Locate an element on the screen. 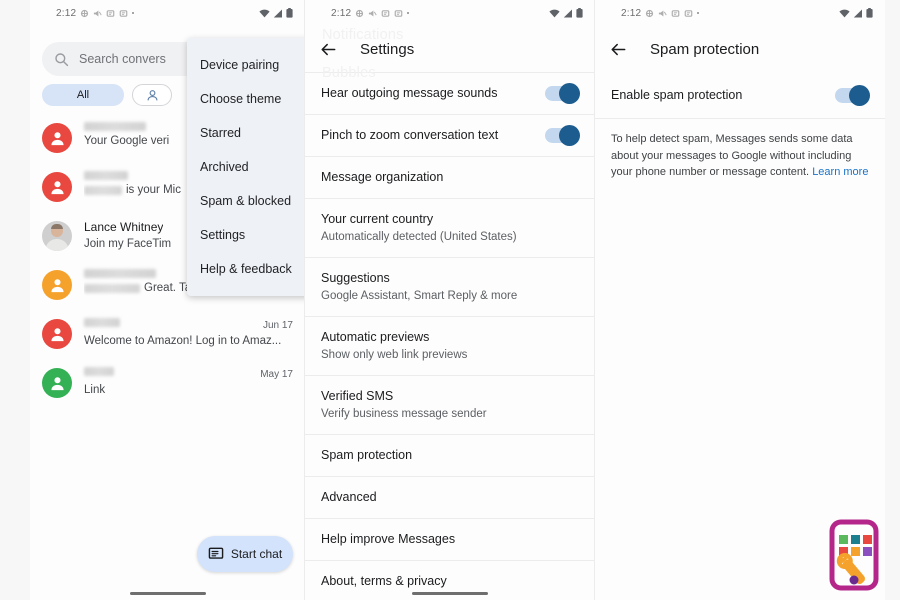 The image size is (900, 600). status-bar-time: 2:12 is located at coordinates (341, 13).